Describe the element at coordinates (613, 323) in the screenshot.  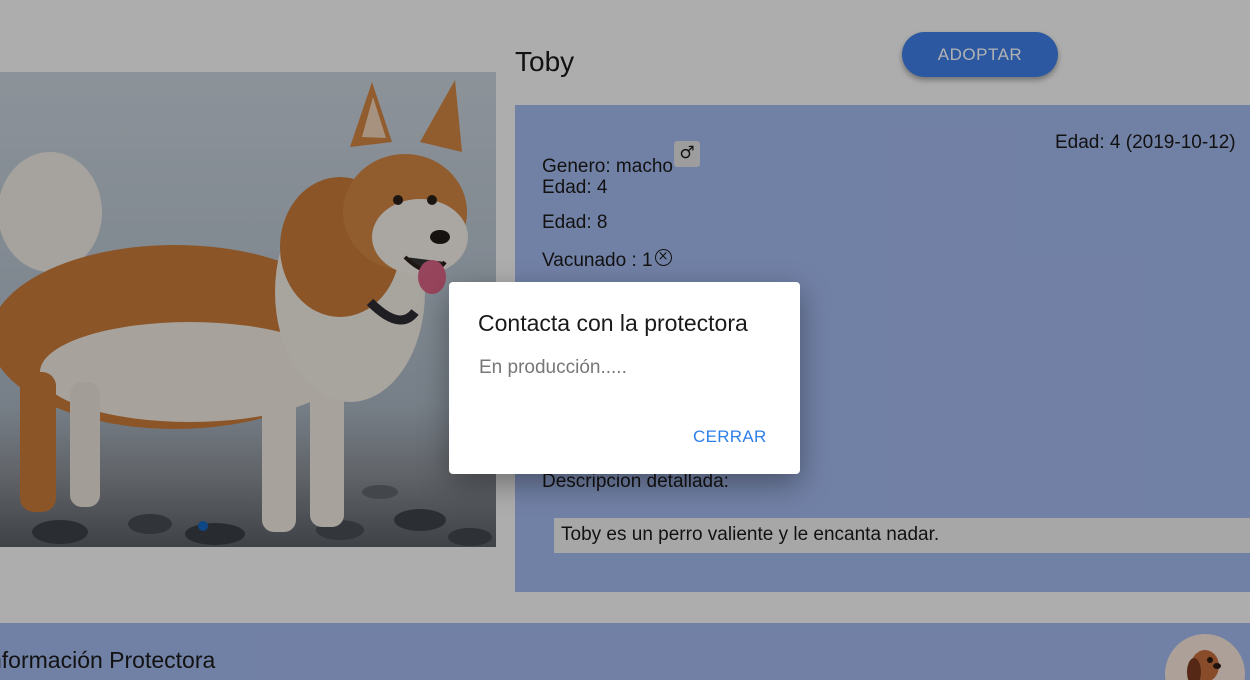
I see `dialog-title: Contacta con la protectora` at that location.